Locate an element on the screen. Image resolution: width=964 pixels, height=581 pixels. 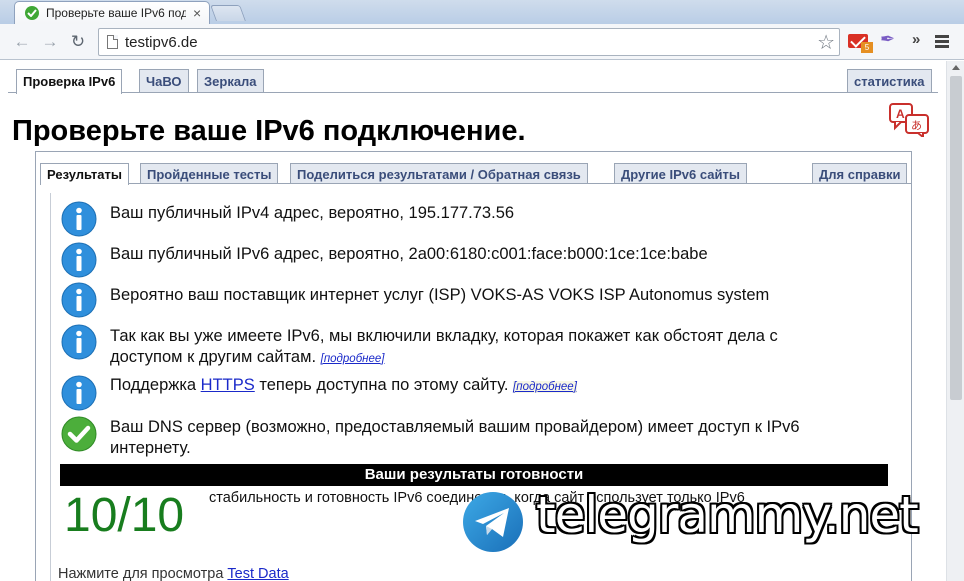
address-bar: testipv6.de ☆ is located at coordinates (469, 42).